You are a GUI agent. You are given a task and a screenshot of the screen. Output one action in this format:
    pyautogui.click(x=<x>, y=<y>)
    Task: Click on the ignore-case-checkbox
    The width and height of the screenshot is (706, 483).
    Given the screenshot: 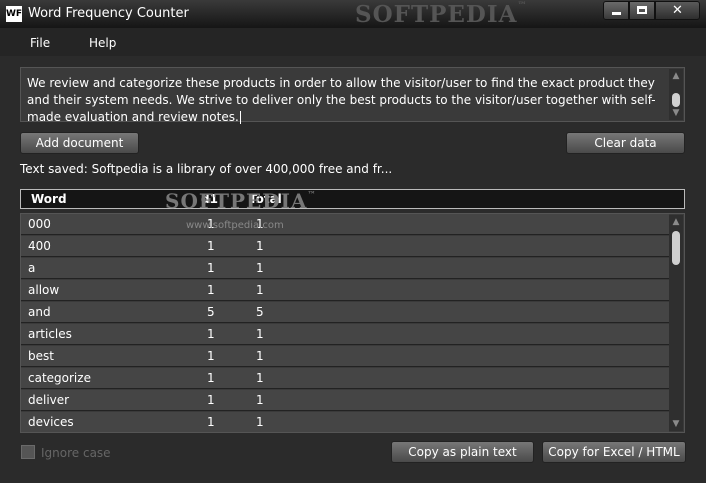 What is the action you would take?
    pyautogui.click(x=28, y=452)
    